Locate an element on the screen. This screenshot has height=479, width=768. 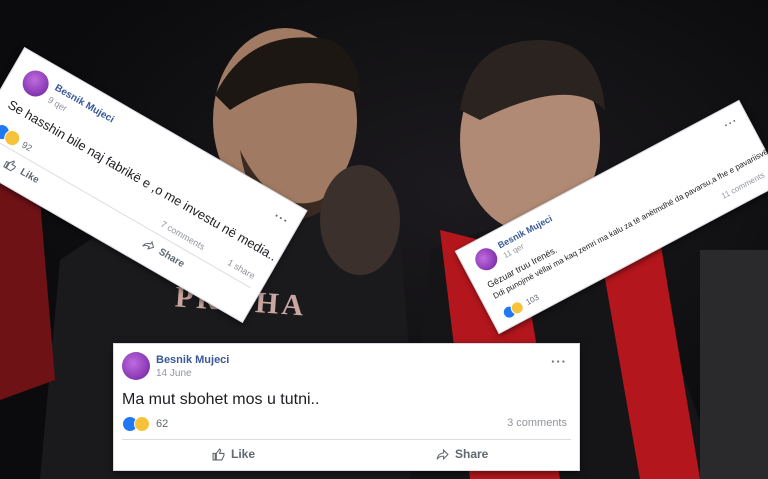
reaction-summary: 92 is located at coordinates (17, 138).